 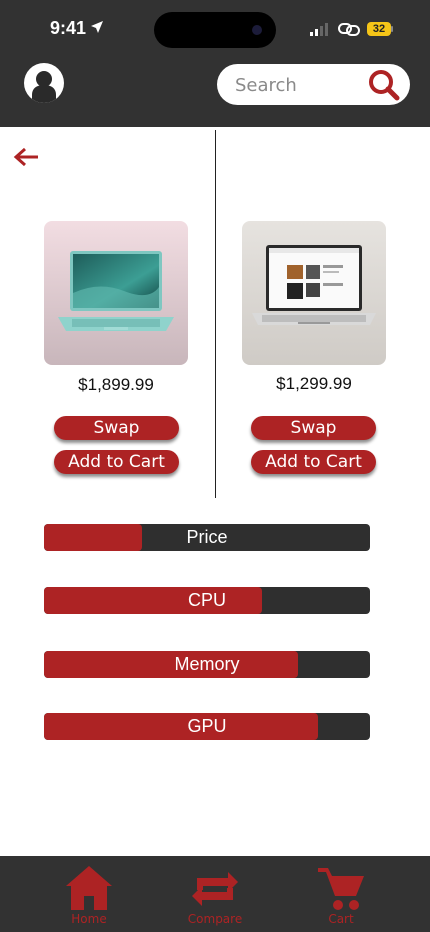 I want to click on camera-dot, so click(x=257, y=30).